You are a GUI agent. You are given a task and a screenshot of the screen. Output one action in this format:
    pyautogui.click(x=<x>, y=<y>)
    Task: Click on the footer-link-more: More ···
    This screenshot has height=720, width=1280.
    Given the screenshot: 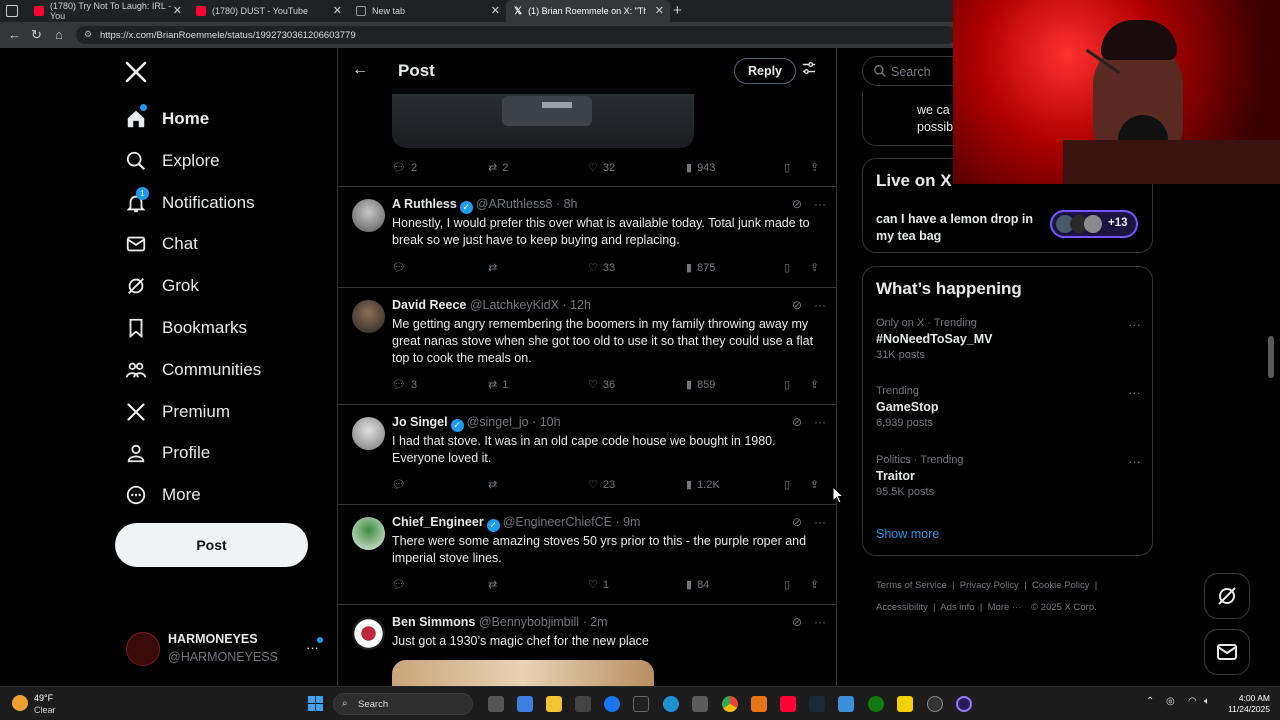 What is the action you would take?
    pyautogui.click(x=1005, y=607)
    